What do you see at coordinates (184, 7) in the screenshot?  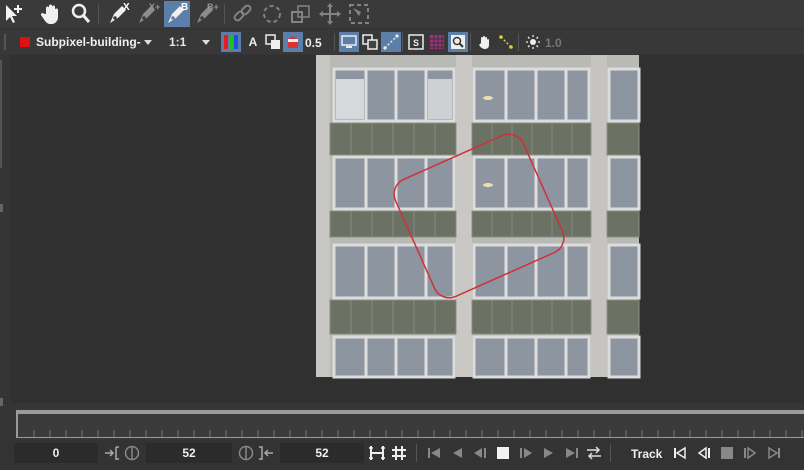 I see `pen-b-badge: B` at bounding box center [184, 7].